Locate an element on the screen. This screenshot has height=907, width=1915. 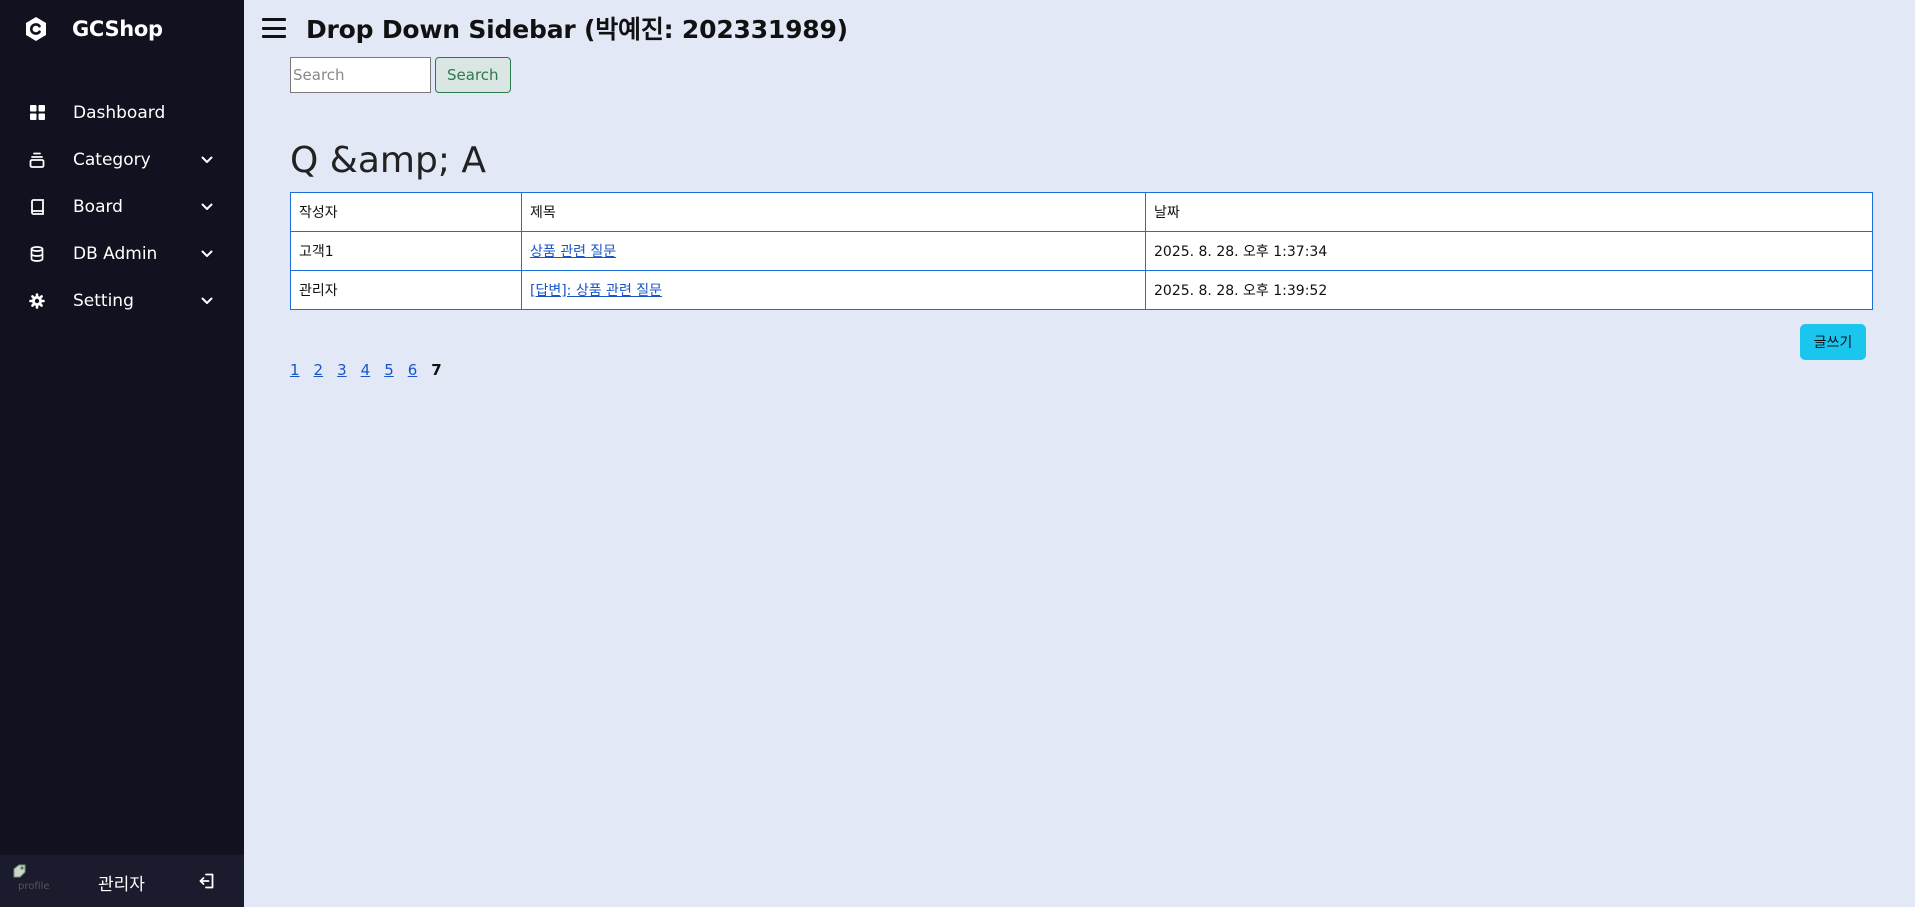
column-header-date: 날짜 is located at coordinates (1509, 212).